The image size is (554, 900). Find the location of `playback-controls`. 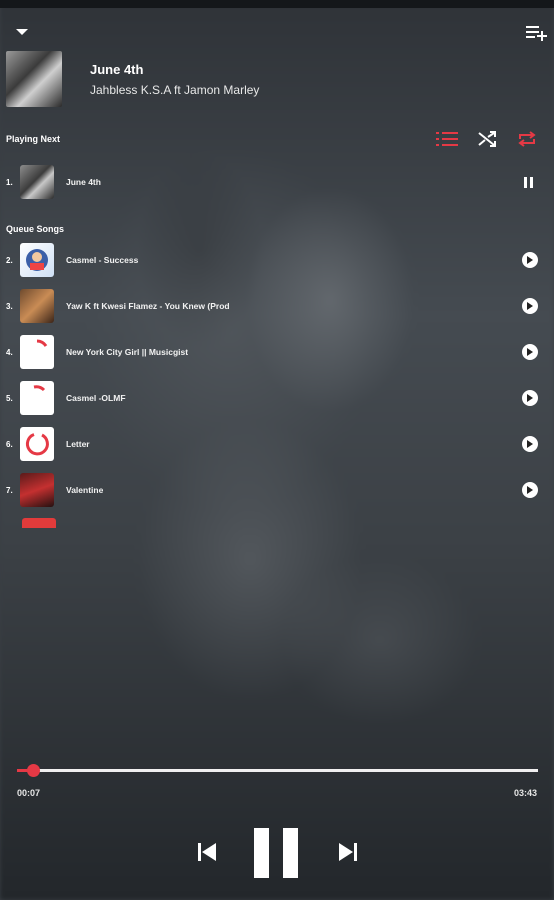

playback-controls is located at coordinates (277, 853).